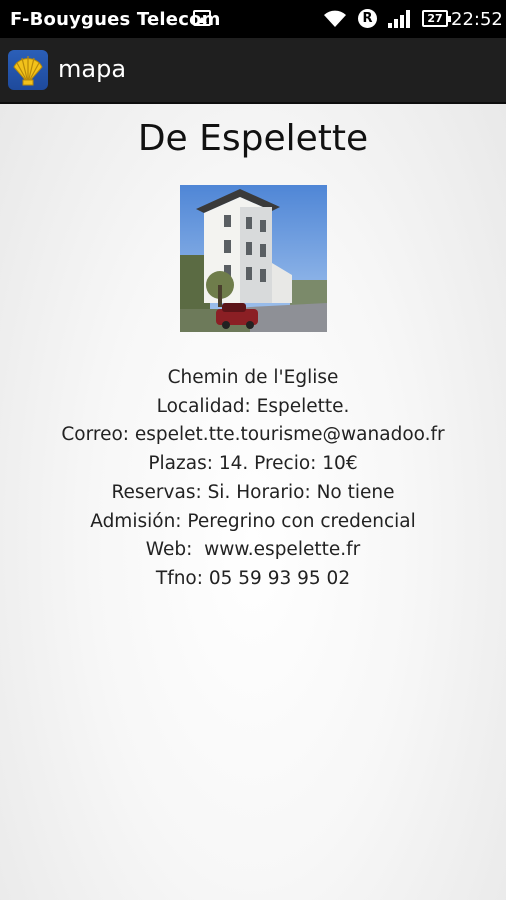  Describe the element at coordinates (436, 18) in the screenshot. I see `battery-icon: 27` at that location.